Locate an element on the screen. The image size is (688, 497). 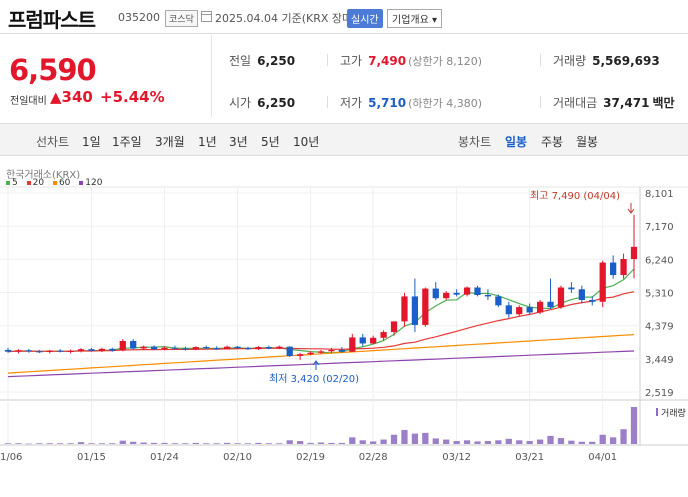
low-arrow-icon is located at coordinates (316, 365).